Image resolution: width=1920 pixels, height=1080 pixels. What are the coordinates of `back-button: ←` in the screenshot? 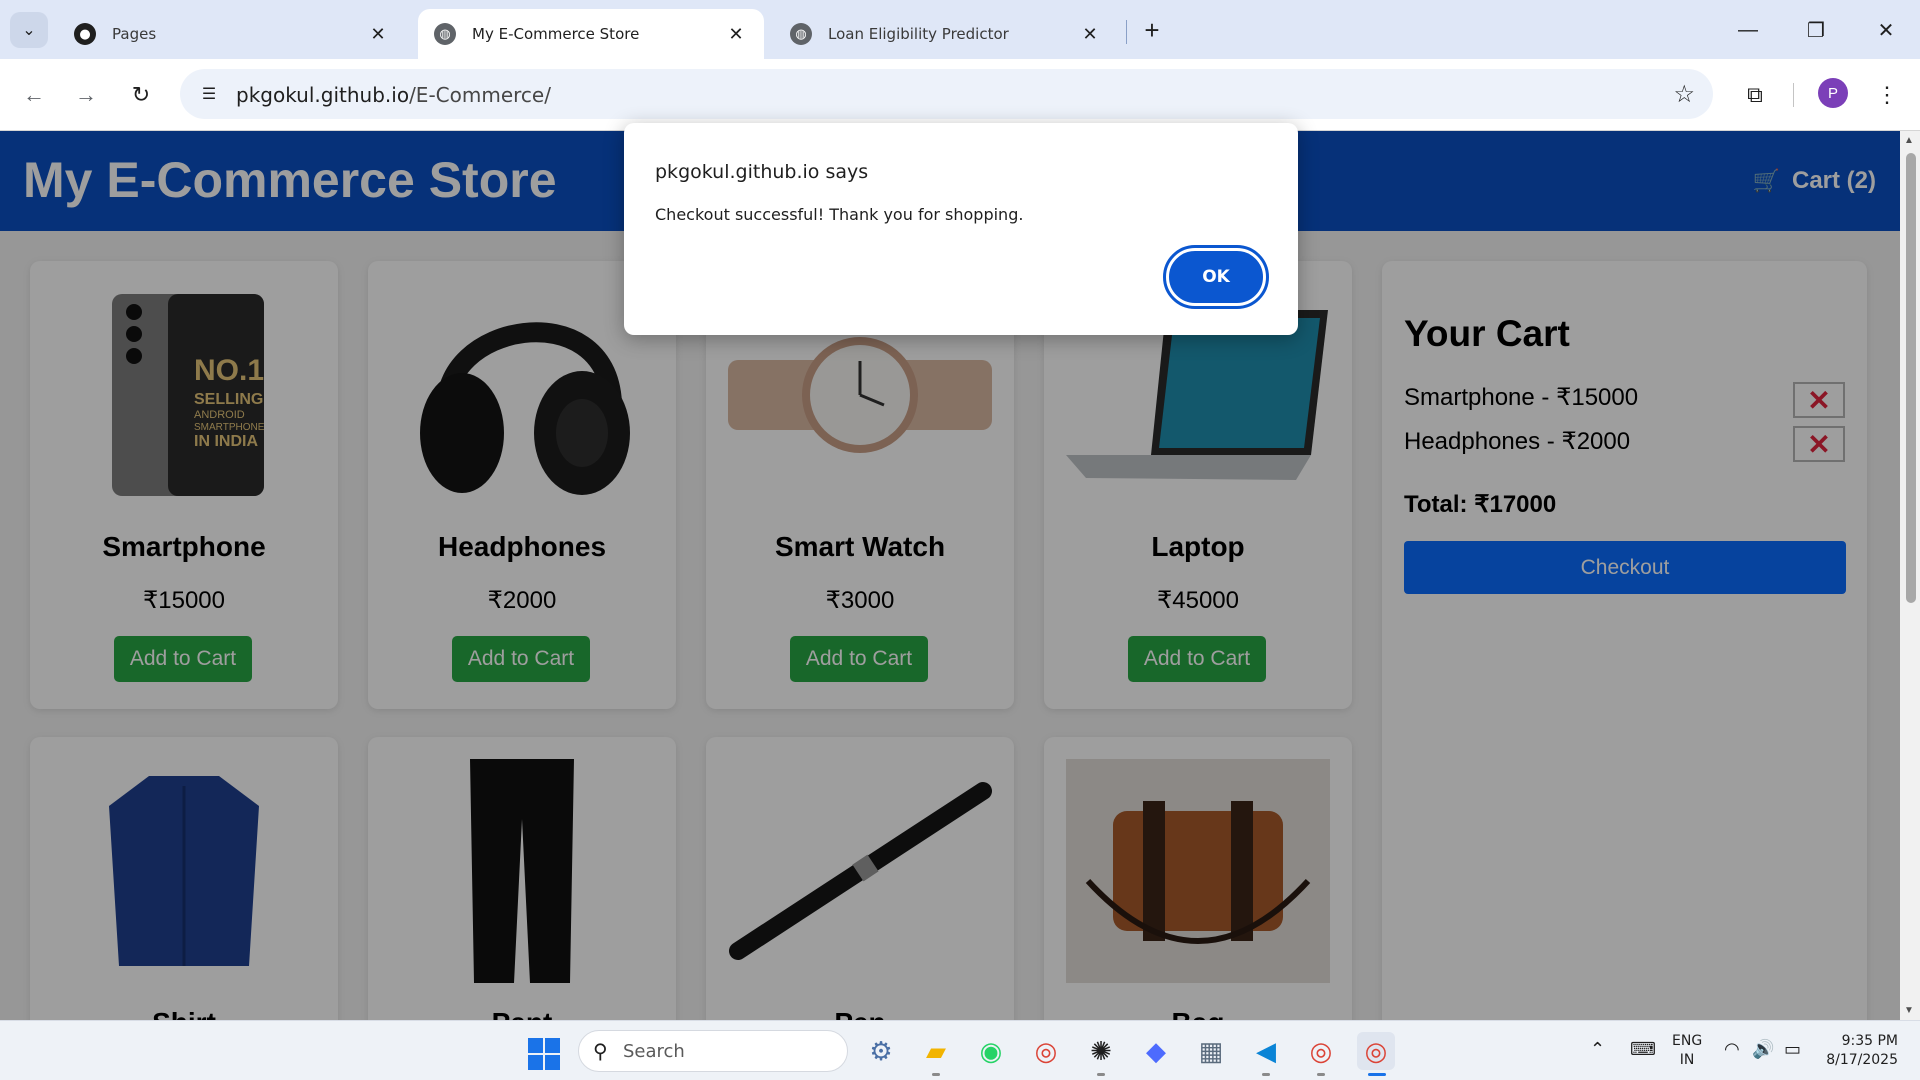 It's located at (34, 95).